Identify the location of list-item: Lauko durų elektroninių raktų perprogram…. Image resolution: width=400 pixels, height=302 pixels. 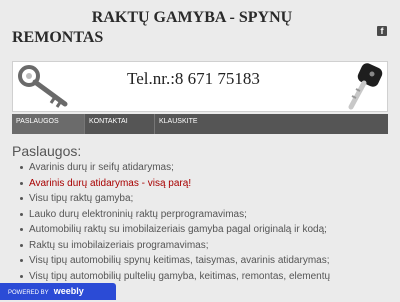
(208, 215).